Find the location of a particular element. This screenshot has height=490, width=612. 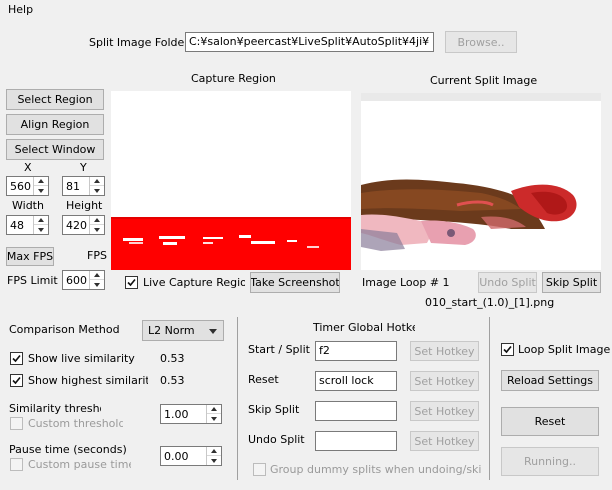

threshold-increment is located at coordinates (214, 409).